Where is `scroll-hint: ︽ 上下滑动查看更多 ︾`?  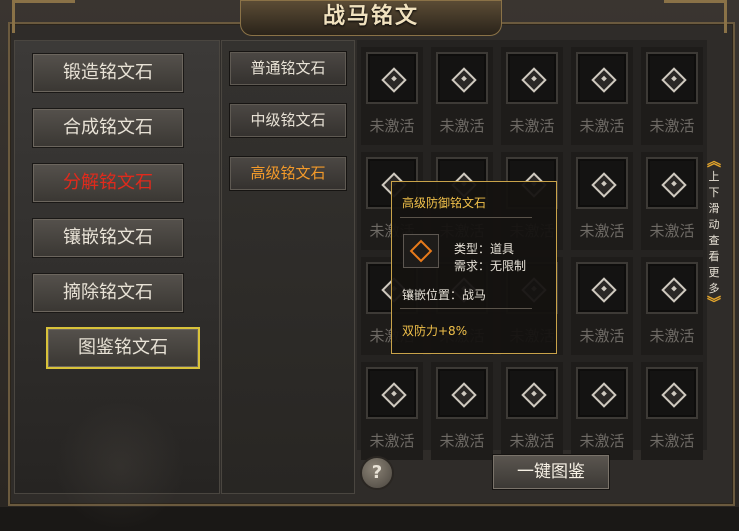
scroll-hint: ︽ 上下滑动查看更多 ︾ is located at coordinates (714, 260).